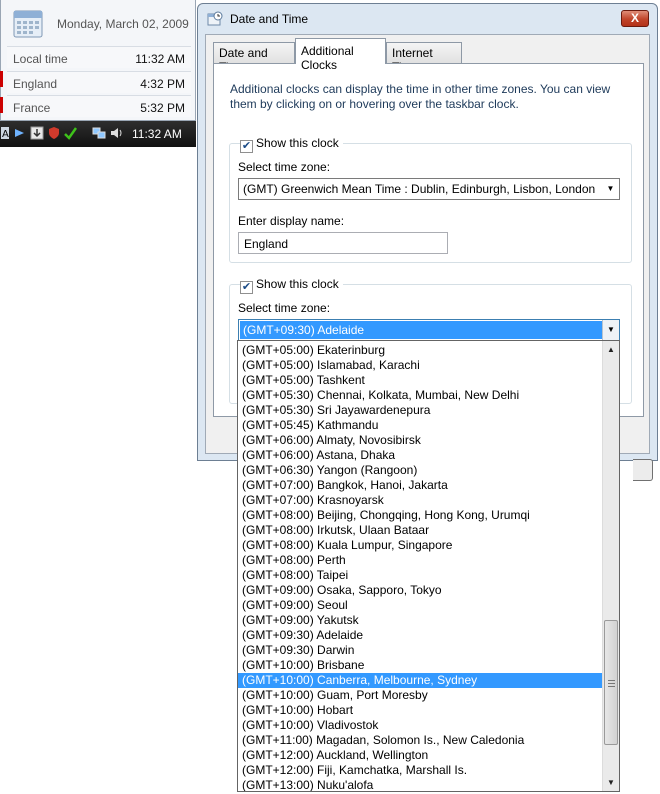  What do you see at coordinates (420, 784) in the screenshot?
I see `timezone-option: (GMT+13:00) Nuku'alofa` at bounding box center [420, 784].